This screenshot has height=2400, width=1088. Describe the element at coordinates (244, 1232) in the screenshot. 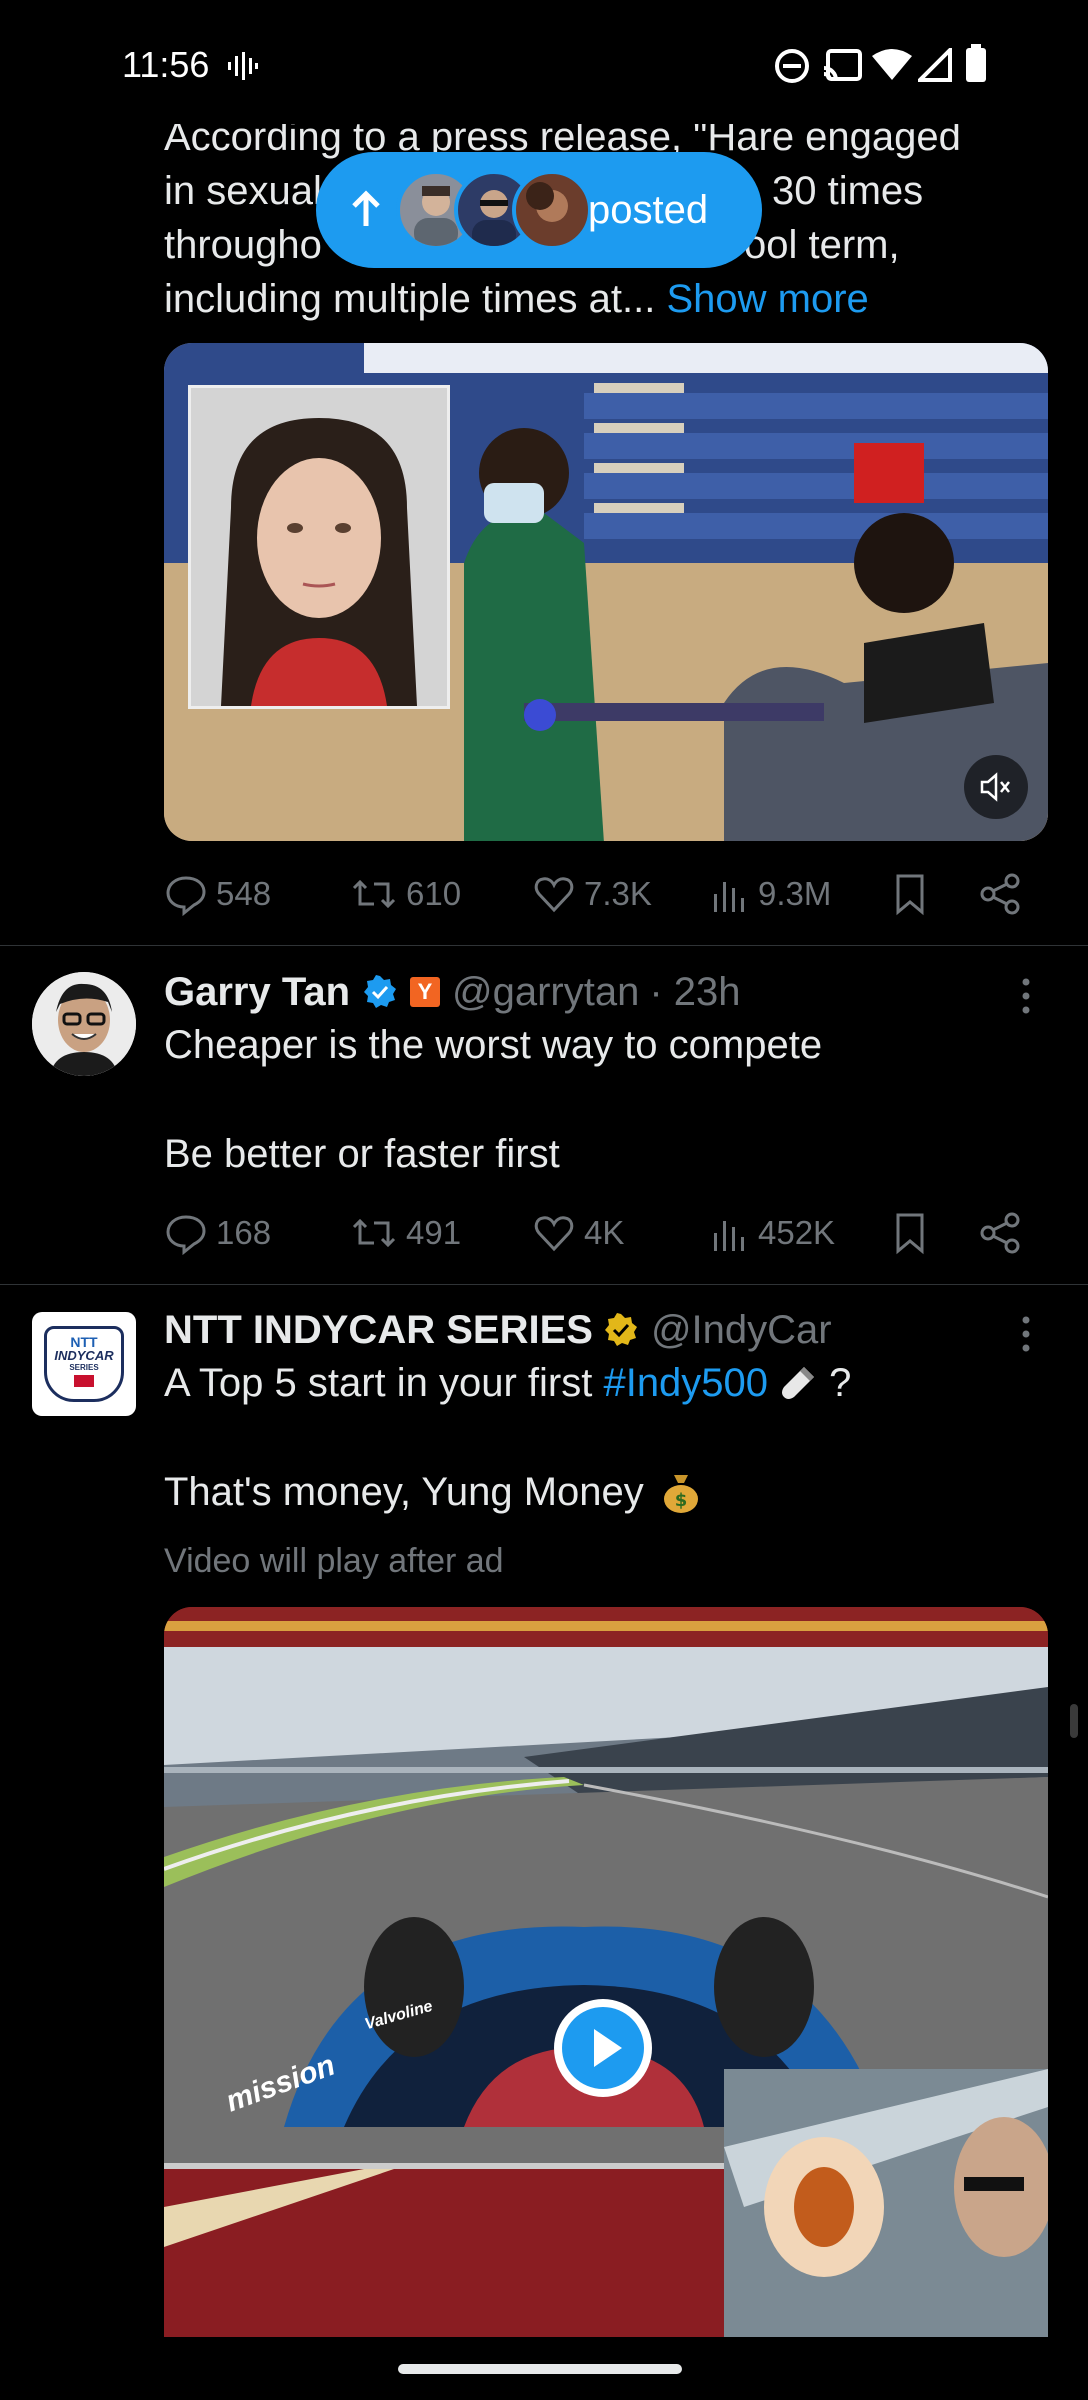

I see `reply-count: 168` at that location.